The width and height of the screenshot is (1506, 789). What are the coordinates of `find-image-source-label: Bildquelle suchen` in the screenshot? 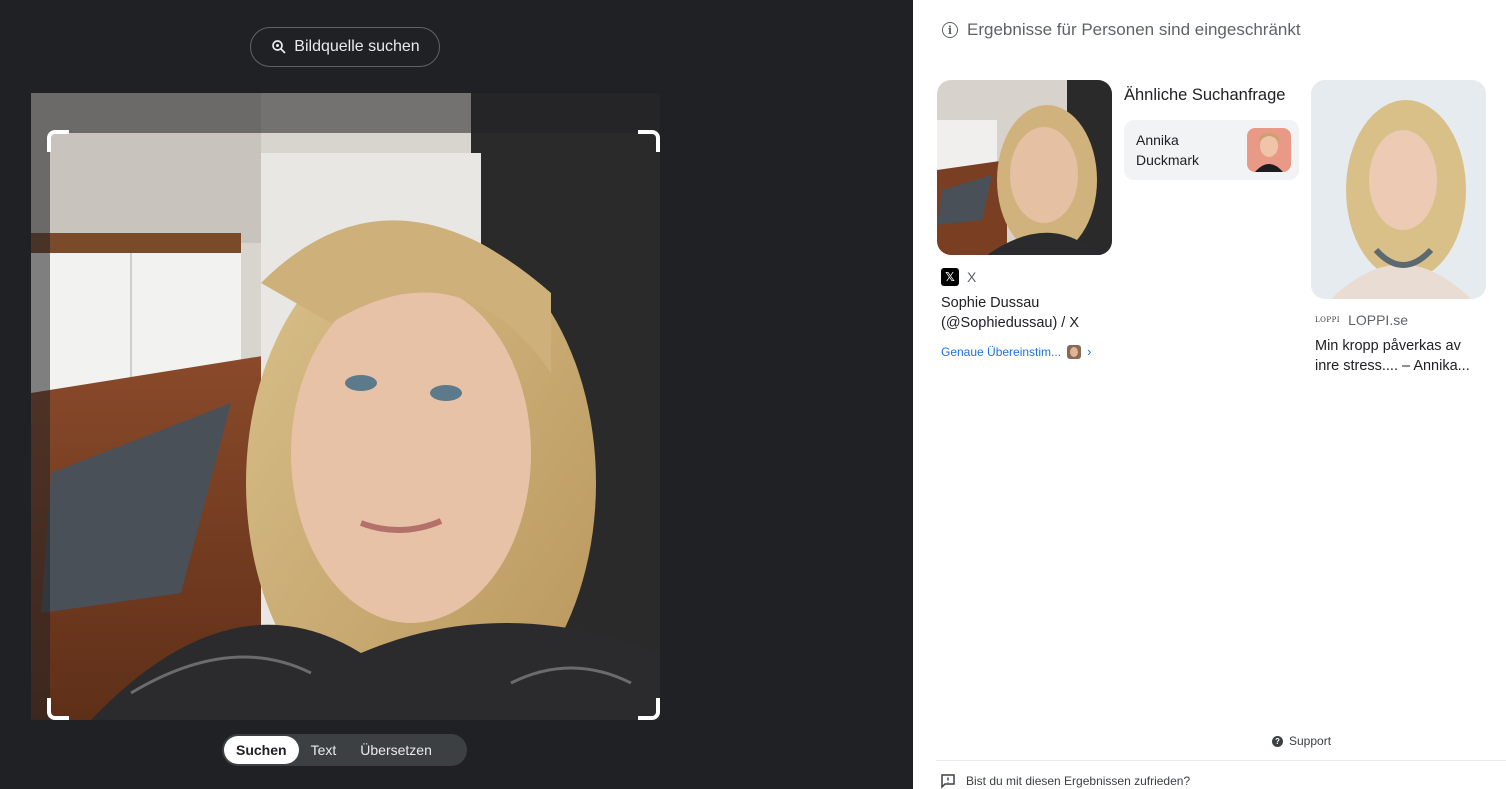 It's located at (357, 46).